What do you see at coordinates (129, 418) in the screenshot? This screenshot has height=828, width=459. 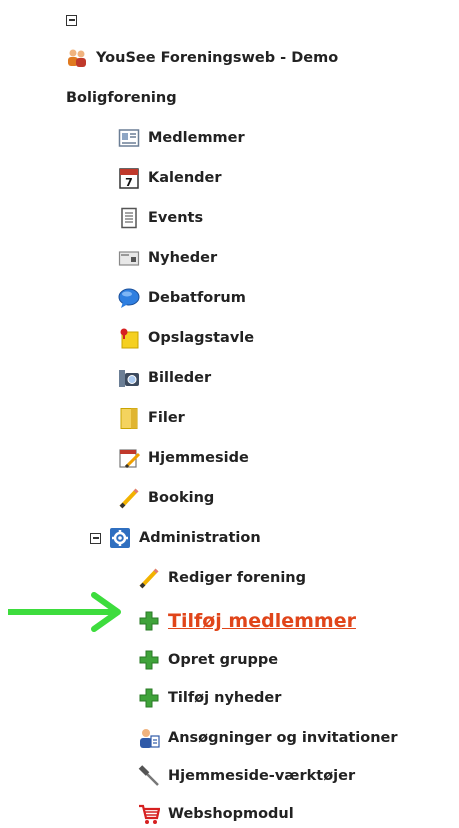 I see `folder-icon` at bounding box center [129, 418].